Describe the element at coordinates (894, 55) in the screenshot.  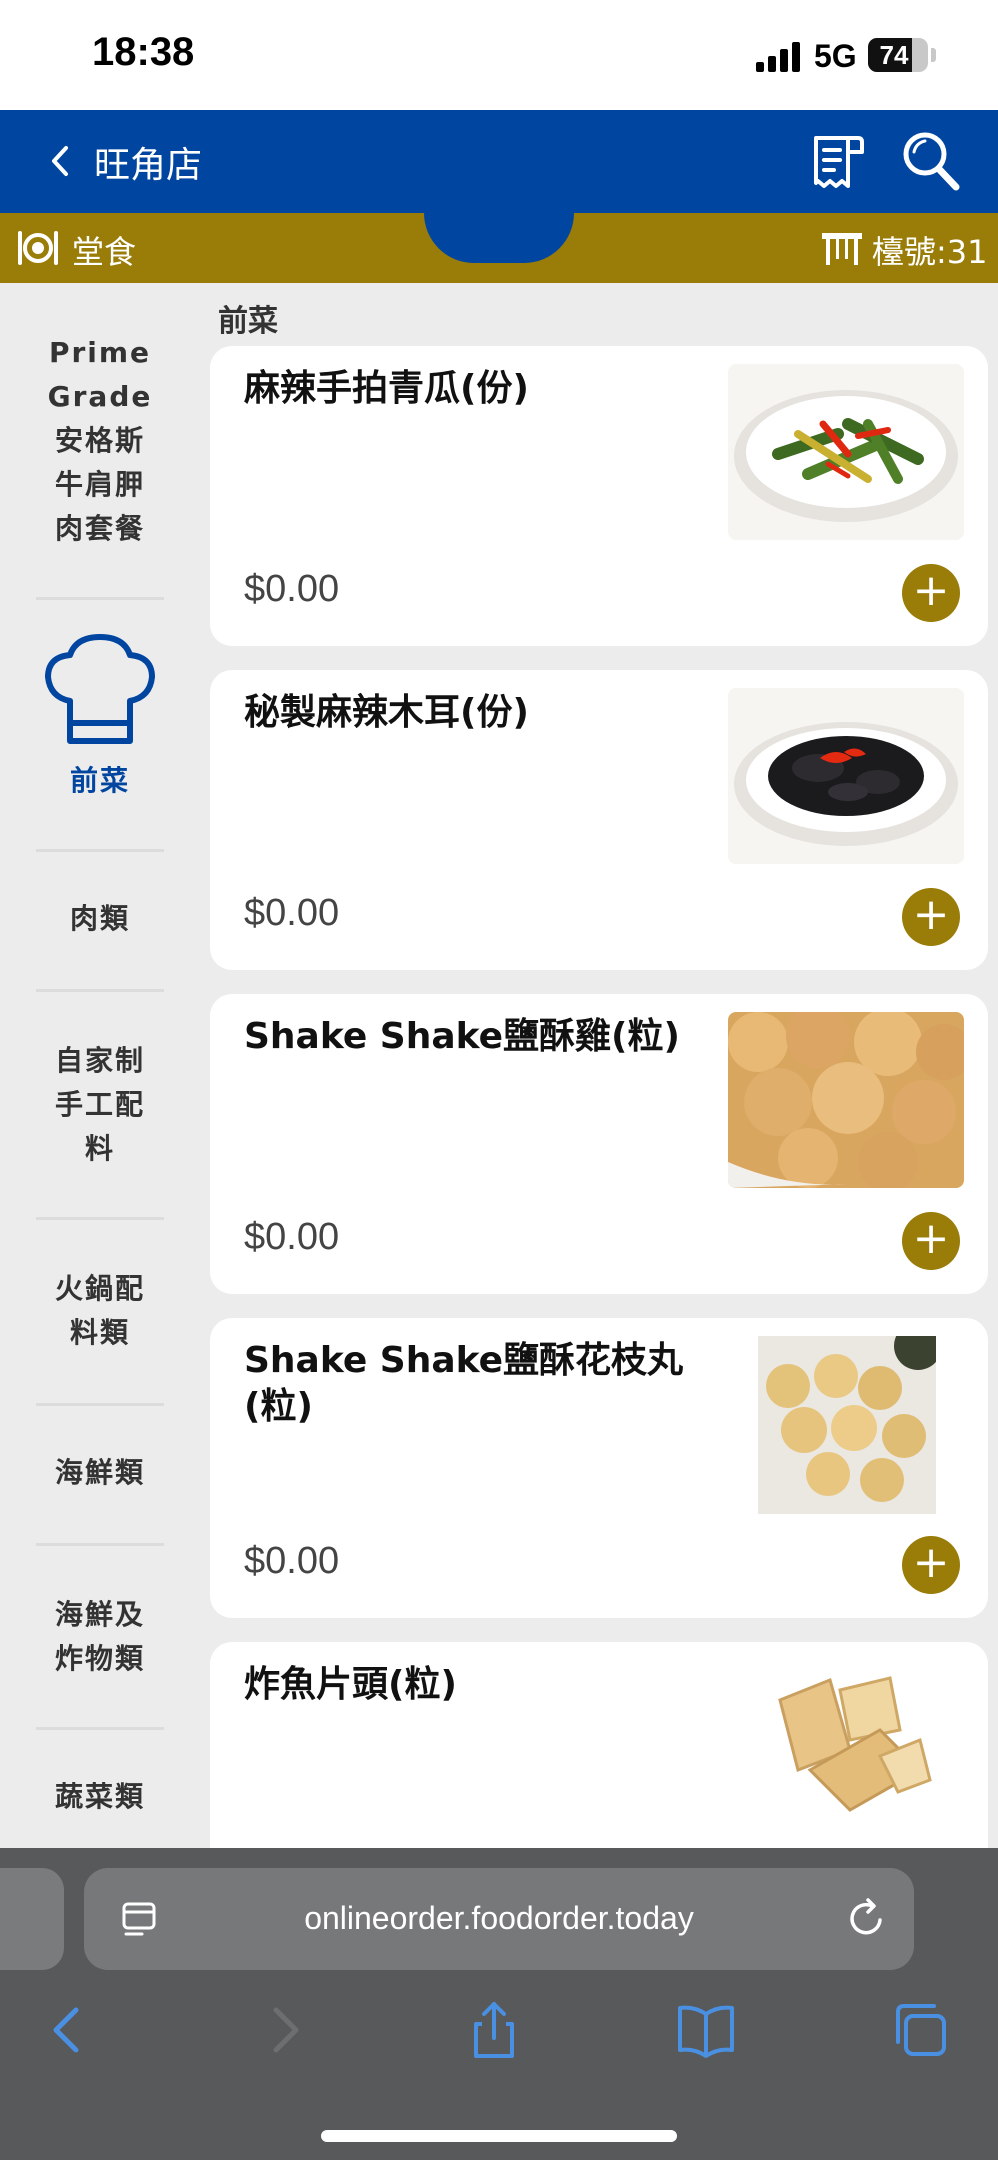
I see `battery-level: 74` at that location.